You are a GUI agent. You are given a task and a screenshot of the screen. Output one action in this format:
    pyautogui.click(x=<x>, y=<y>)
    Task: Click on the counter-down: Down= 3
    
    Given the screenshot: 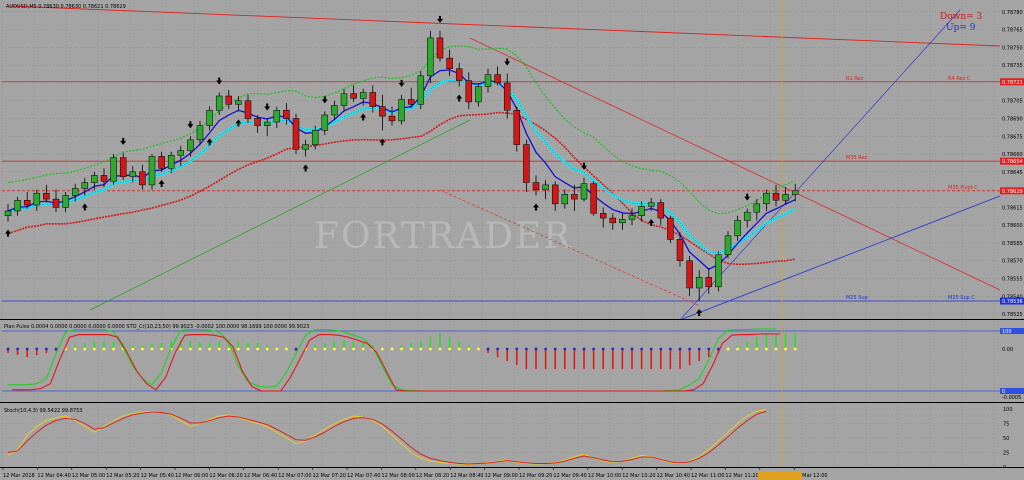 What is the action you would take?
    pyautogui.click(x=961, y=17)
    